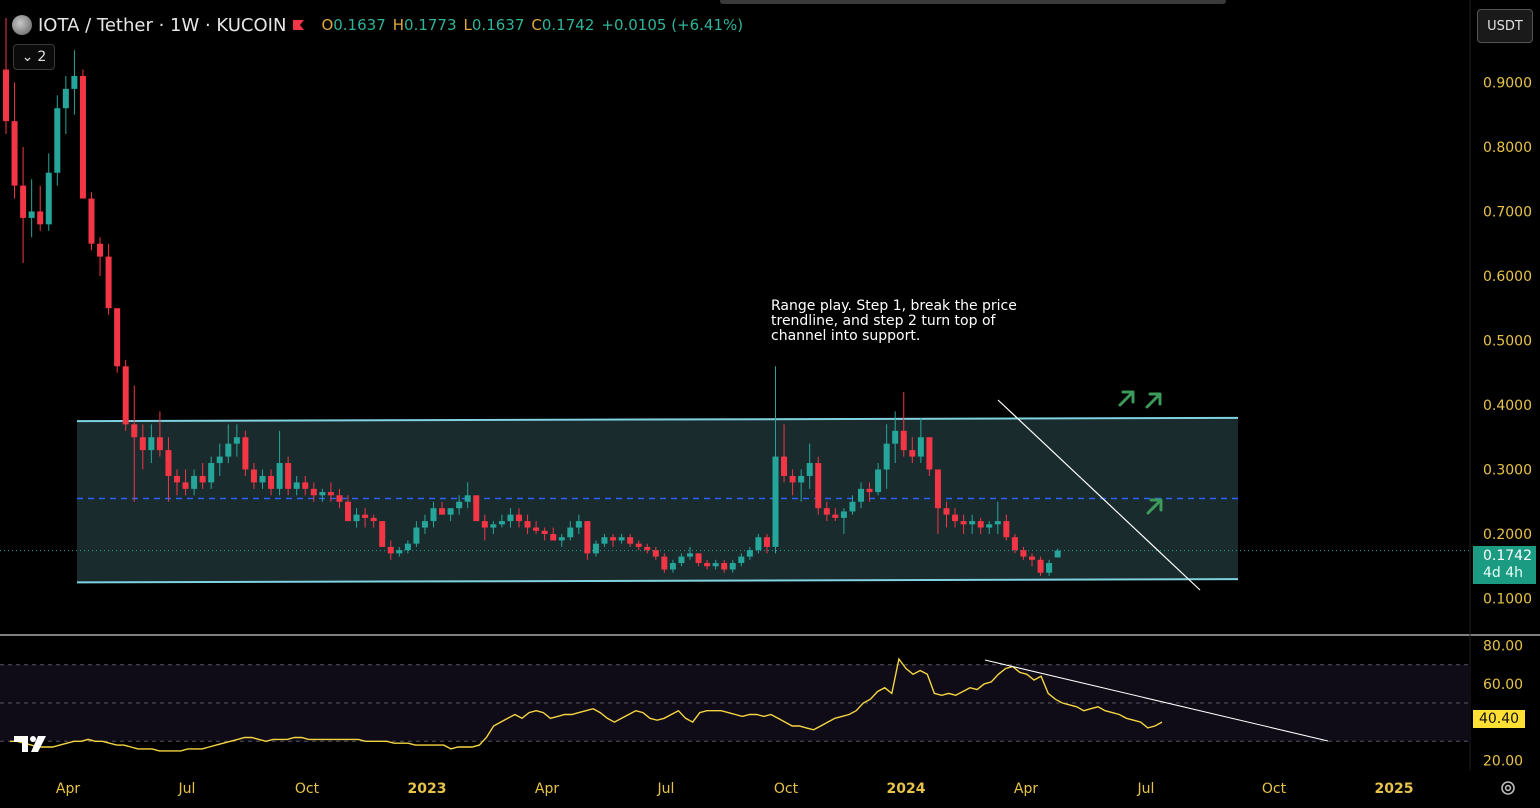  Describe the element at coordinates (34, 744) in the screenshot. I see `tradingview-logo-icon` at that location.